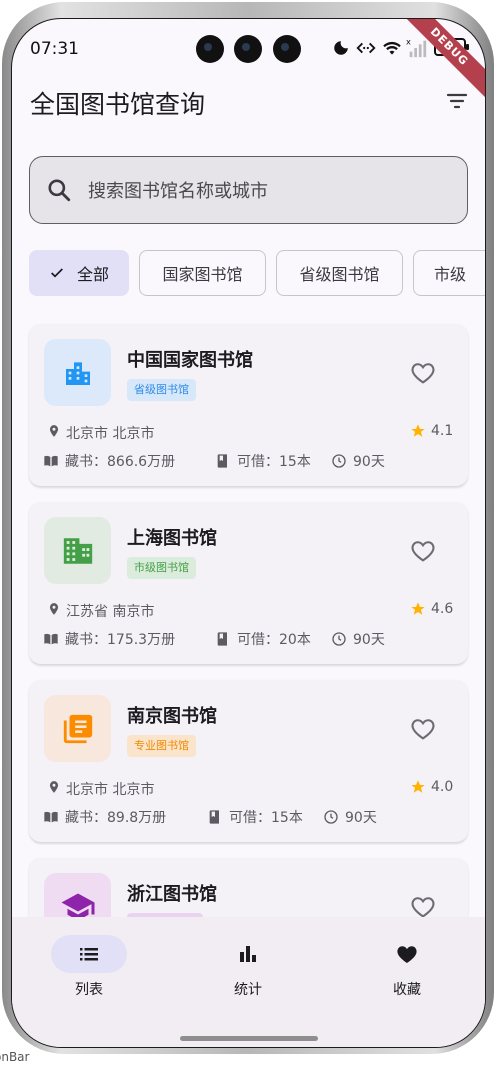  I want to click on filter-chip-row: 全部 国家图书馆 省级图书馆 市级, so click(257, 274).